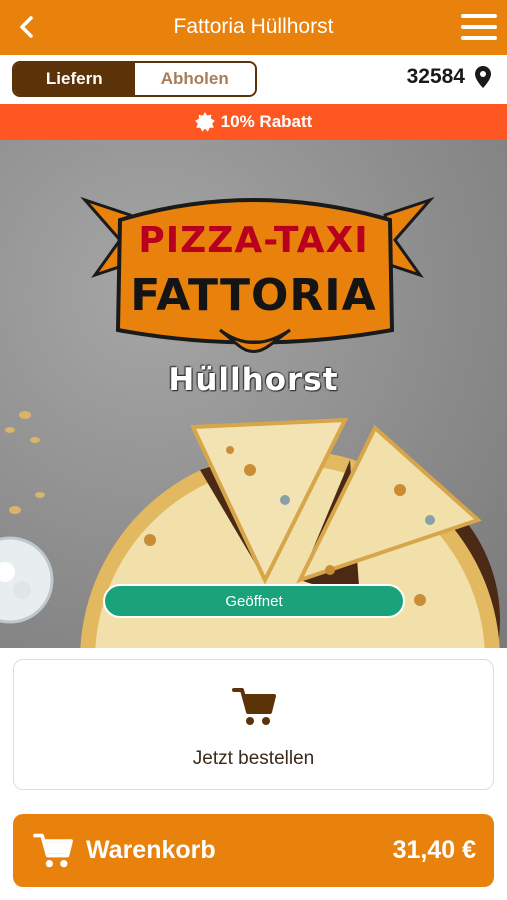 The height and width of the screenshot is (900, 507). Describe the element at coordinates (483, 77) in the screenshot. I see `map-pin-icon` at that location.